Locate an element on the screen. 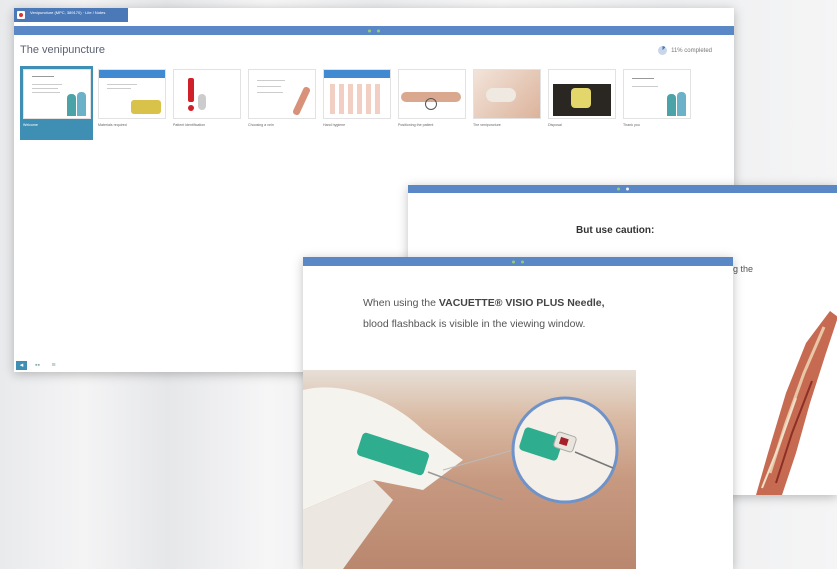 The width and height of the screenshot is (837, 569). body-text-fragment: g the is located at coordinates (743, 269).